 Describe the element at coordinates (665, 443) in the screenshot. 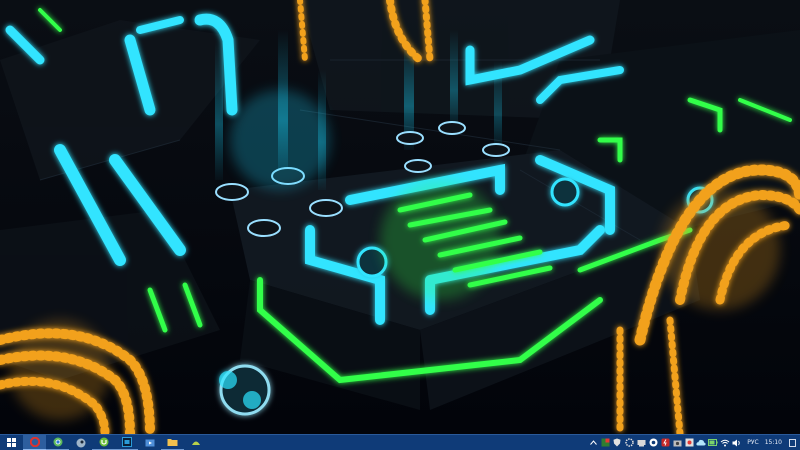

I see `flash-icon` at that location.